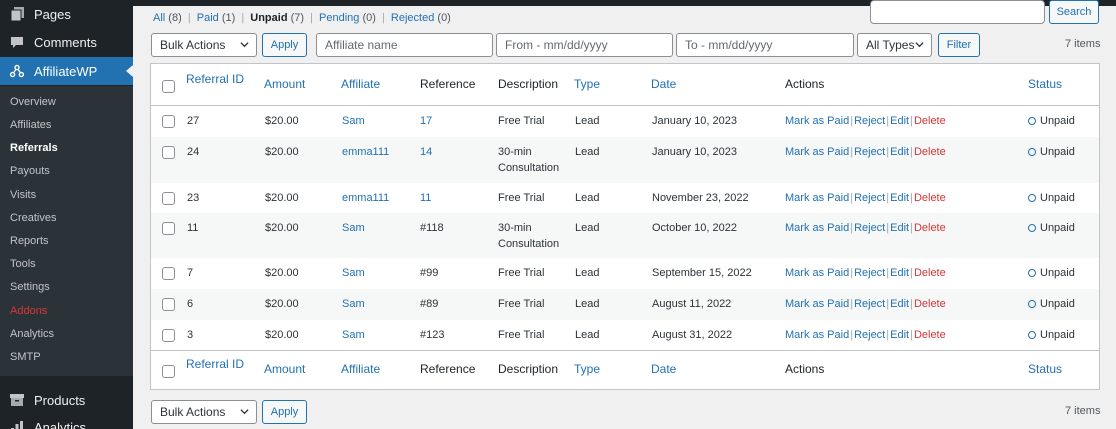 The height and width of the screenshot is (429, 1116). Describe the element at coordinates (339, 18) in the screenshot. I see `view-pending-link: Pending` at that location.